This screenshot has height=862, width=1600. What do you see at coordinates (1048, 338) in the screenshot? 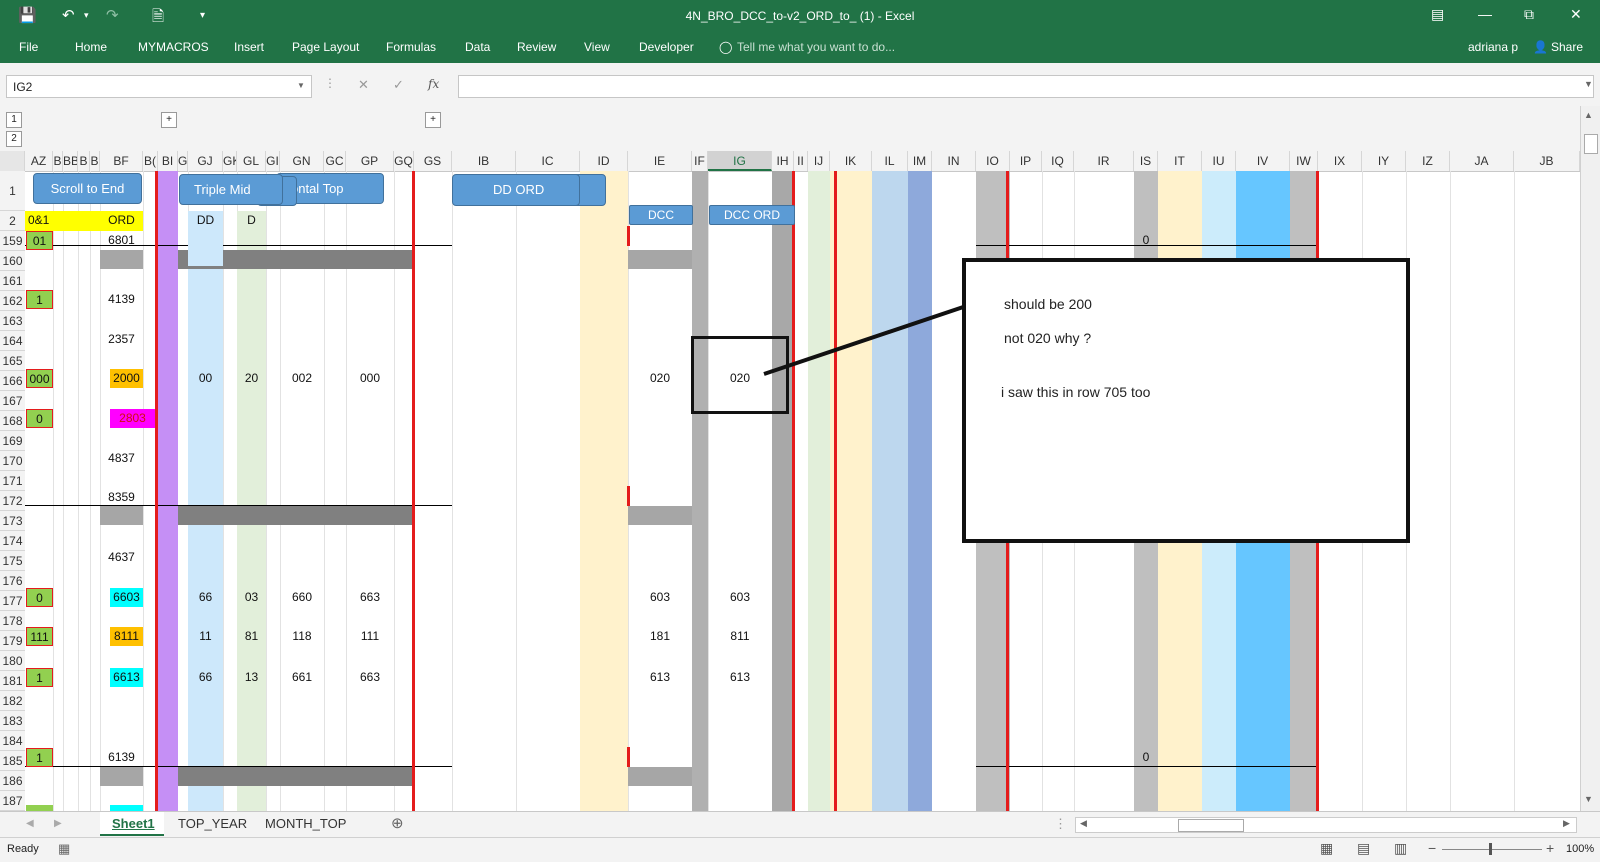
I see `callout-text-line2: not 020 why ?` at bounding box center [1048, 338].